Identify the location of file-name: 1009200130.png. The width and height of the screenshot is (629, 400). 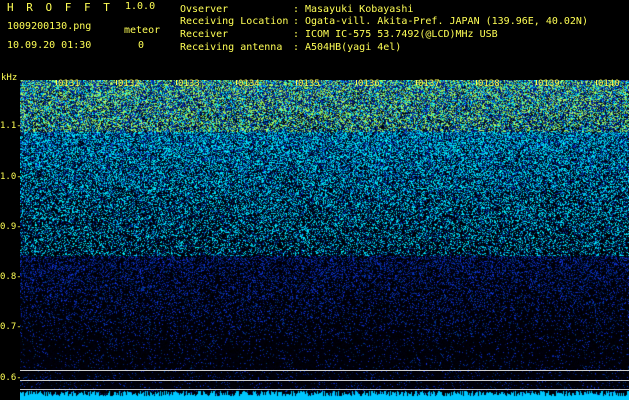
(49, 26).